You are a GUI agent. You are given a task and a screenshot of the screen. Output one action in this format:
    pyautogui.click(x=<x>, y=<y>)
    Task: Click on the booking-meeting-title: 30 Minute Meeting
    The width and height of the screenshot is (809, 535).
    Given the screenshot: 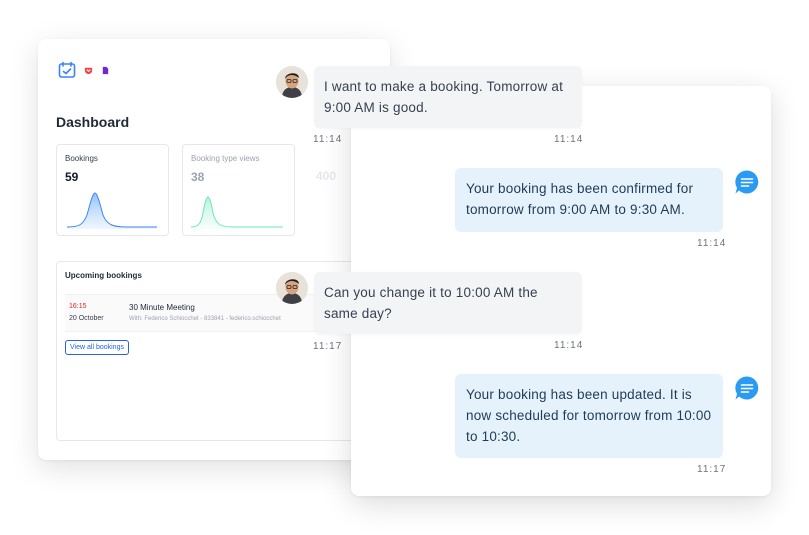 What is the action you would take?
    pyautogui.click(x=162, y=307)
    